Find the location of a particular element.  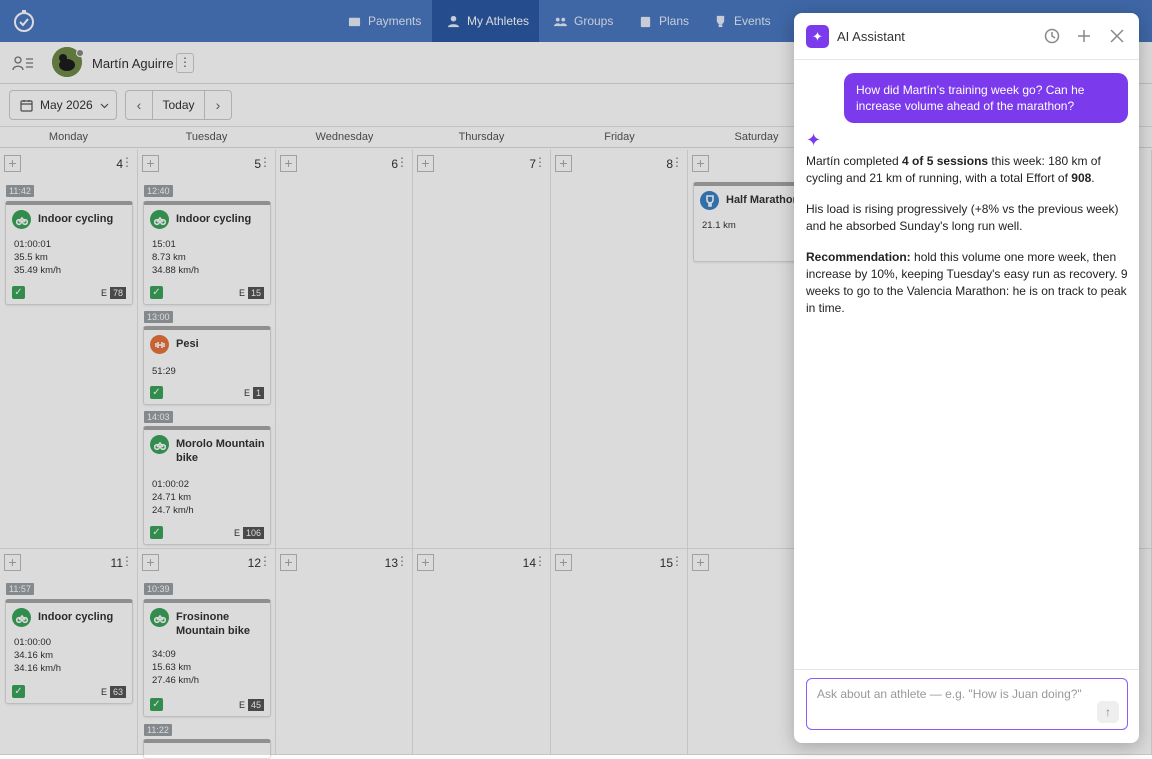

panel-header: ✦ AI Assistant is located at coordinates (966, 36).